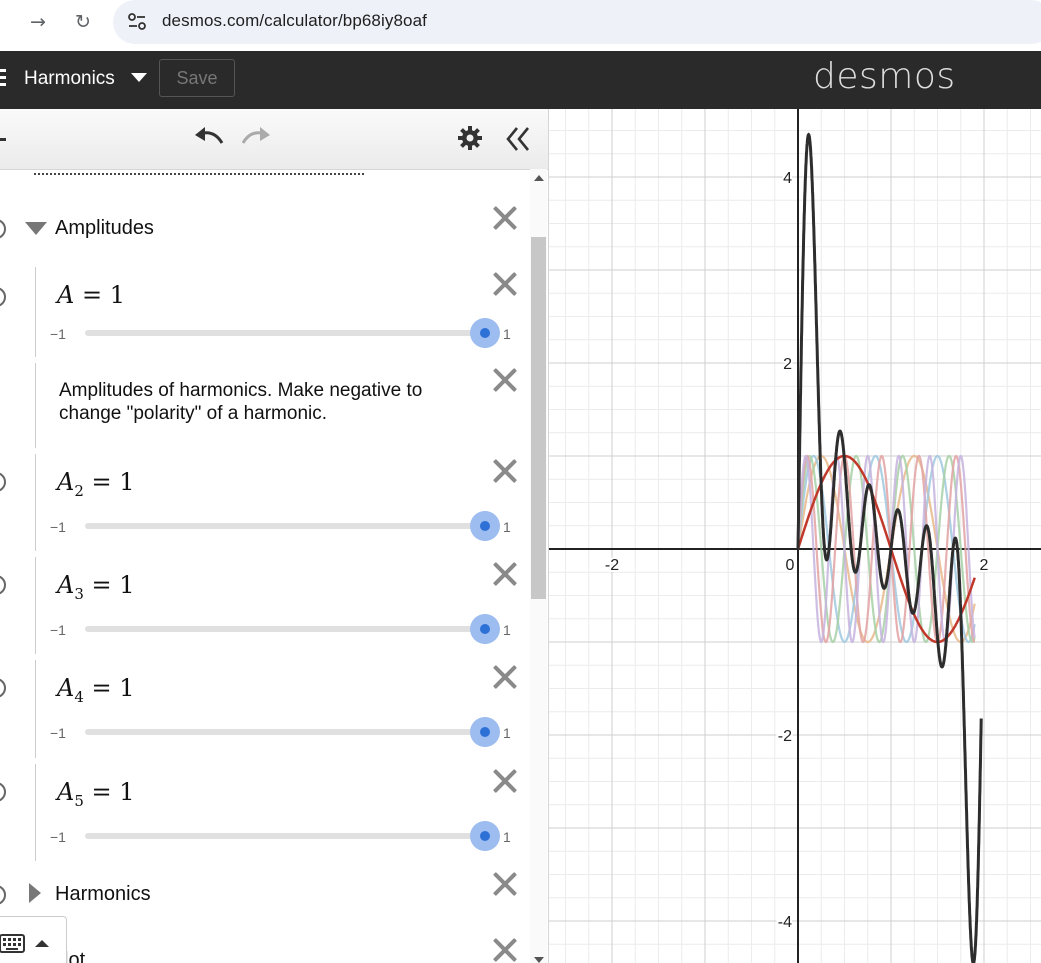 The width and height of the screenshot is (1041, 963). Describe the element at coordinates (787, 178) in the screenshot. I see `y-tick-label: 4` at that location.